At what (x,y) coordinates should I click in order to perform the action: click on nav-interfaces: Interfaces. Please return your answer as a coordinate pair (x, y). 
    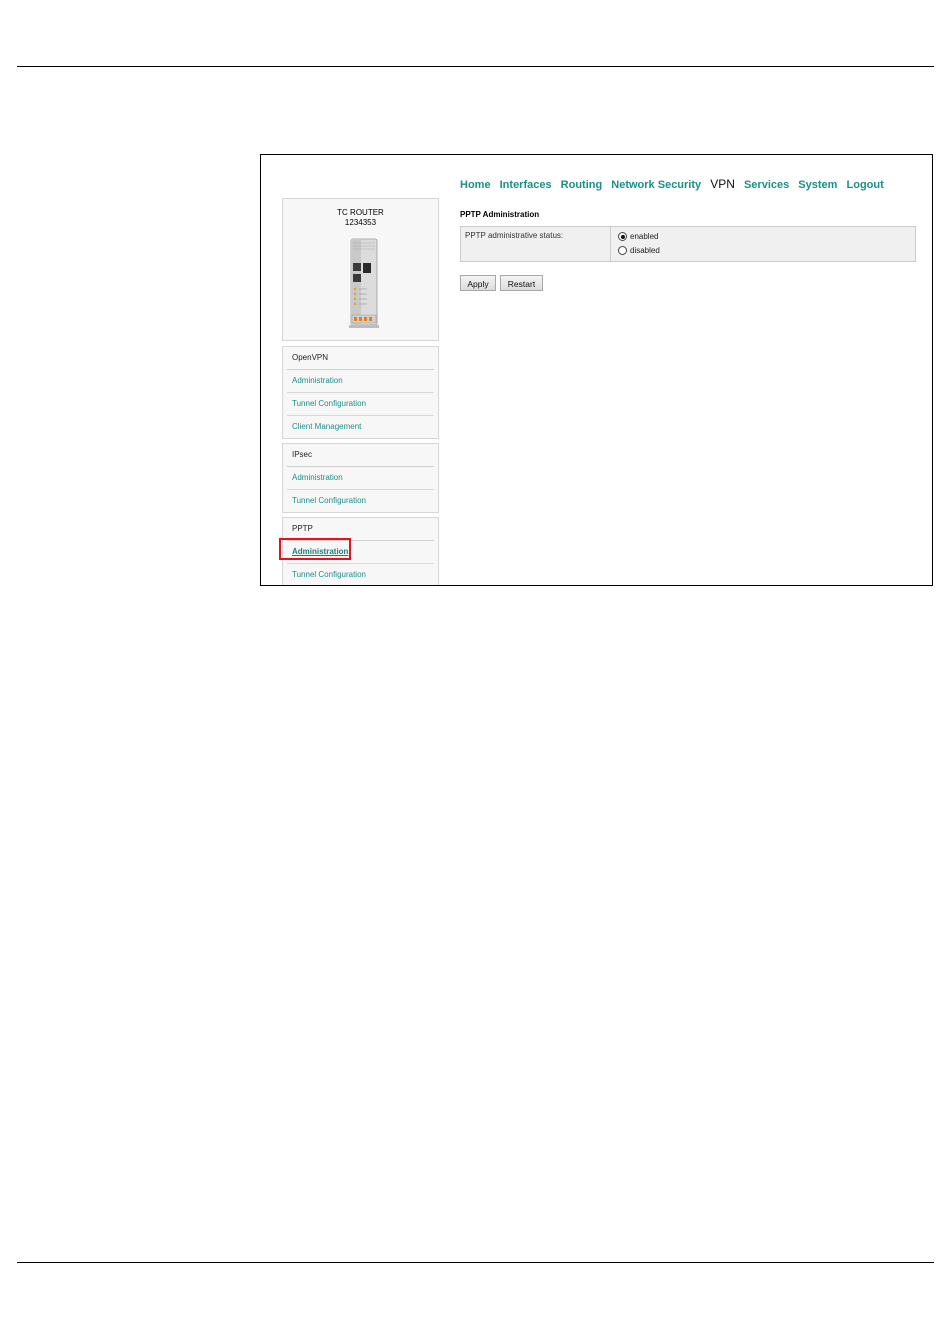
    Looking at the image, I should click on (526, 185).